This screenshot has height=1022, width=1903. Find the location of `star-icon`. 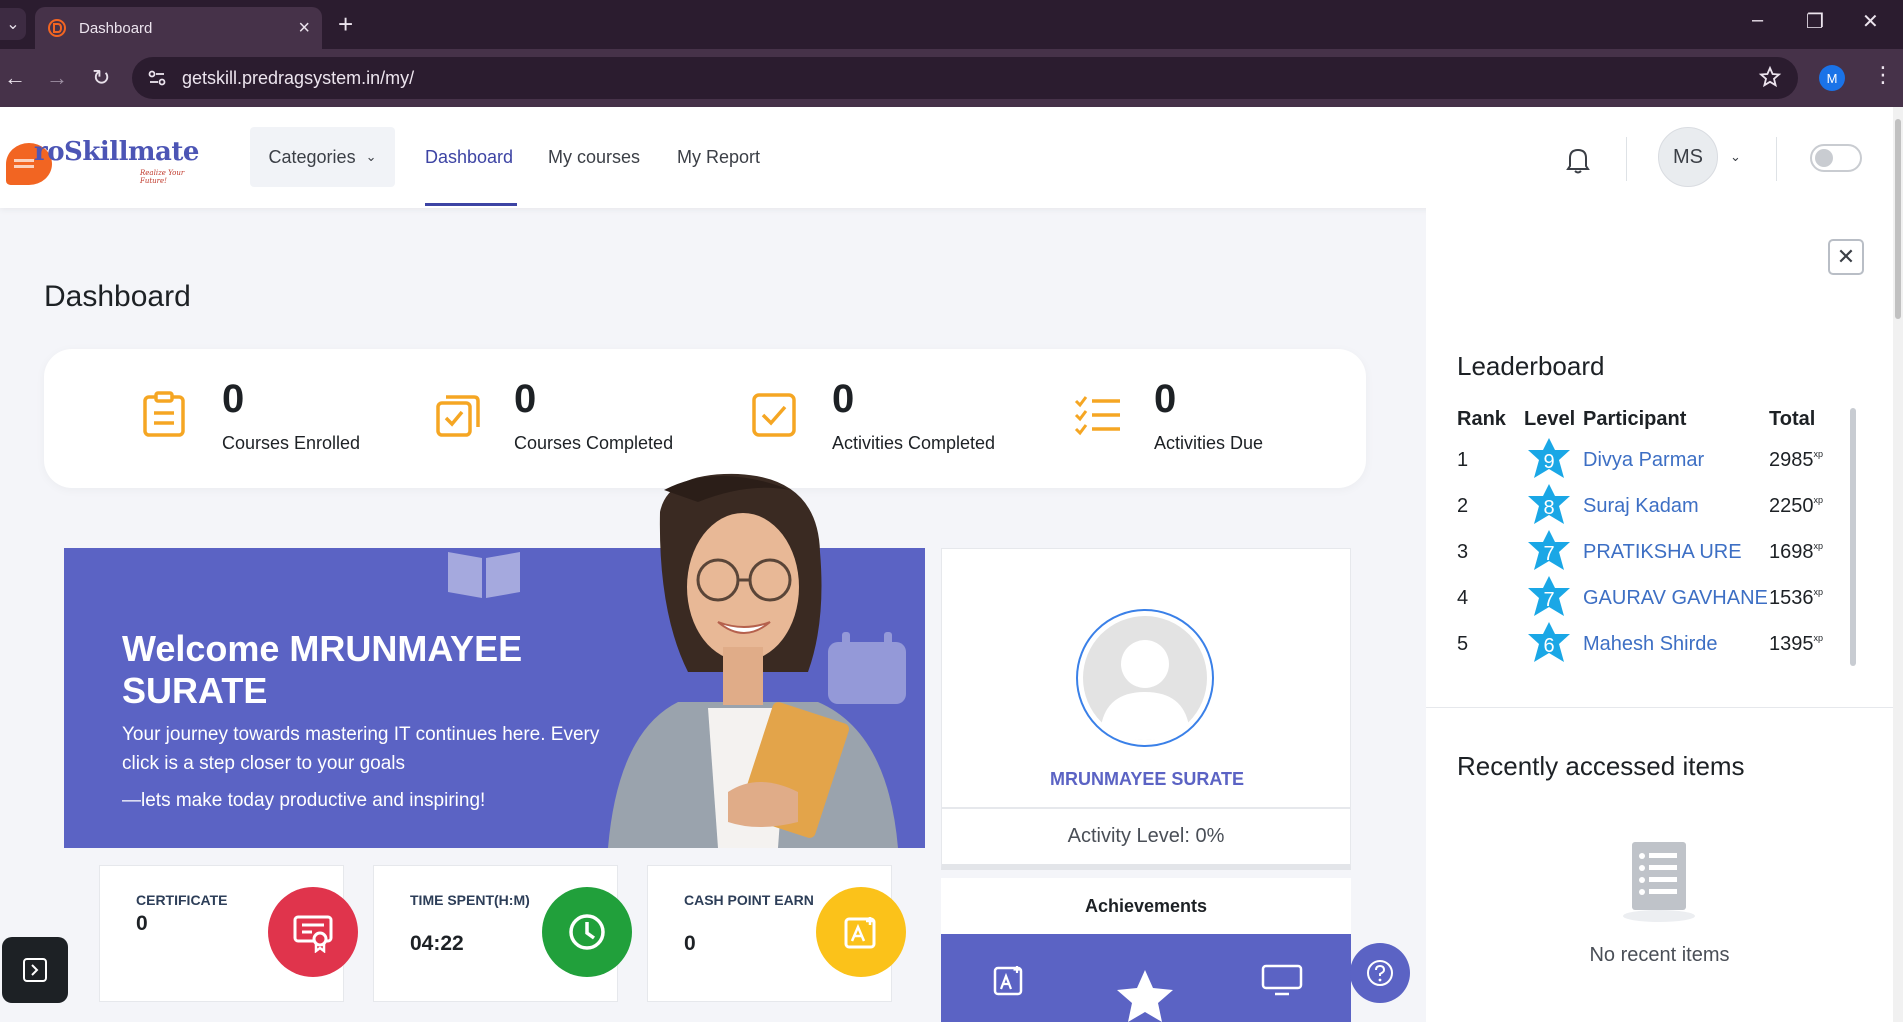

star-icon is located at coordinates (1145, 995).